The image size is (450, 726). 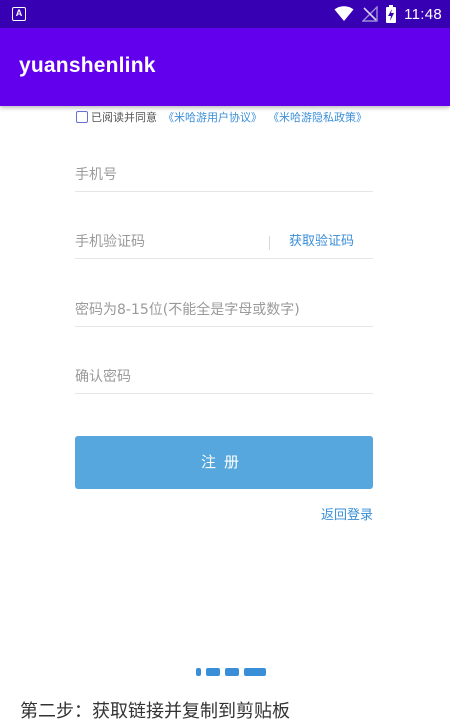 I want to click on field-divider, so click(x=269, y=243).